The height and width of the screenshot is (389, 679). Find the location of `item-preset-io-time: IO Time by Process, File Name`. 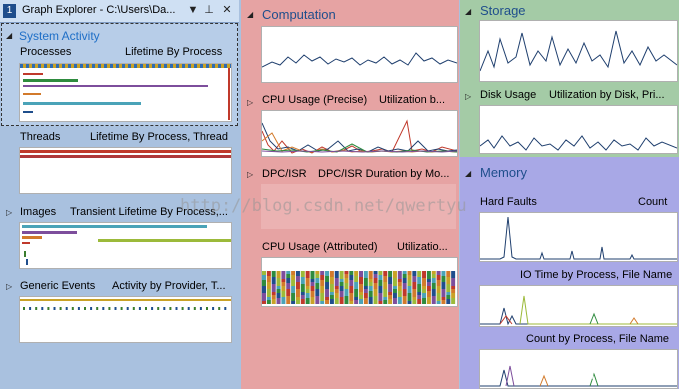

item-preset-io-time: IO Time by Process, File Name is located at coordinates (596, 275).